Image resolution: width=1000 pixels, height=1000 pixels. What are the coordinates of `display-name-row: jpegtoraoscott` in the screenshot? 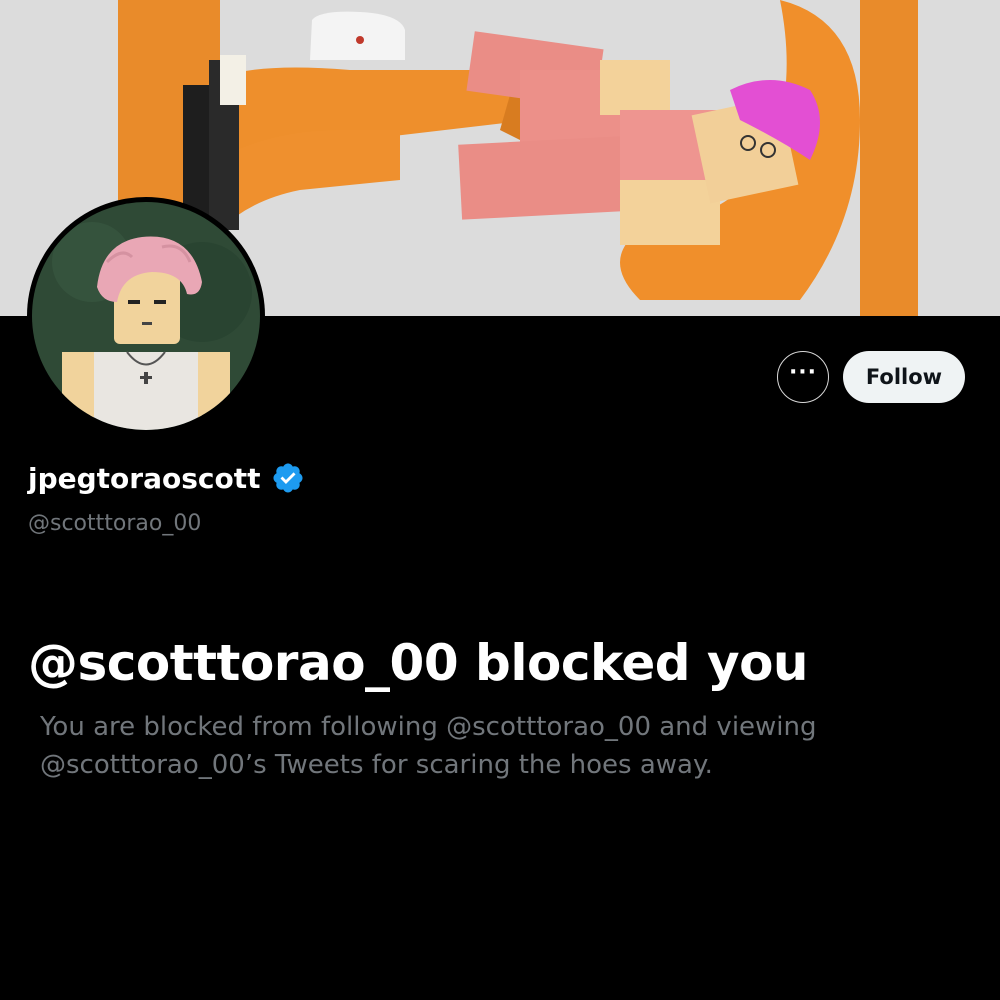 It's located at (166, 478).